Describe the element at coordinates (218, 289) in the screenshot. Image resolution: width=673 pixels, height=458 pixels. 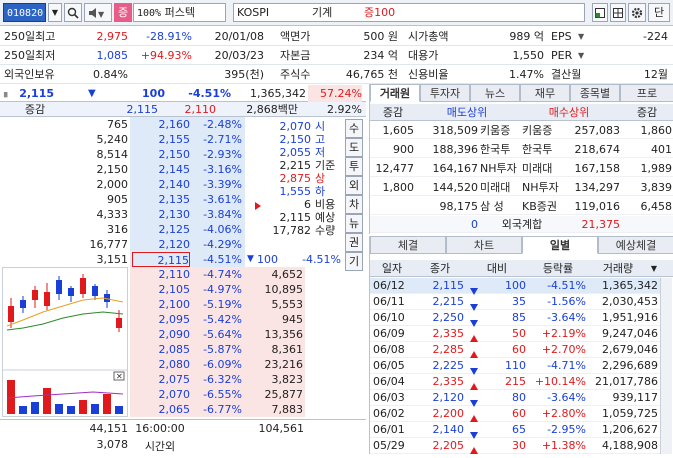
I see `bid-row: 2,105 -4.97% 10,895` at that location.